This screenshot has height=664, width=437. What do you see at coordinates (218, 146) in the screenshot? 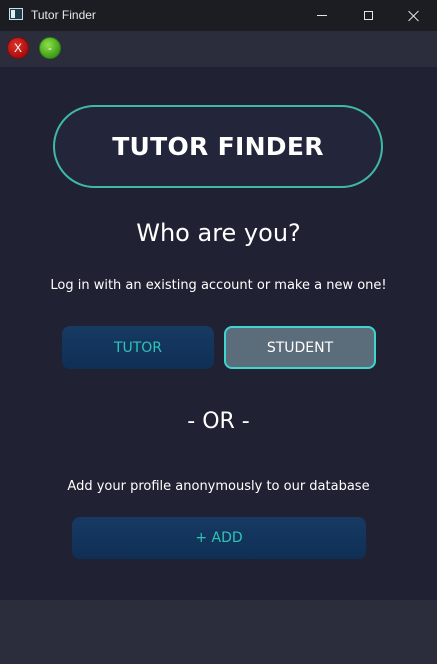
I see `app-logo-title: TUTOR FINDER` at bounding box center [218, 146].